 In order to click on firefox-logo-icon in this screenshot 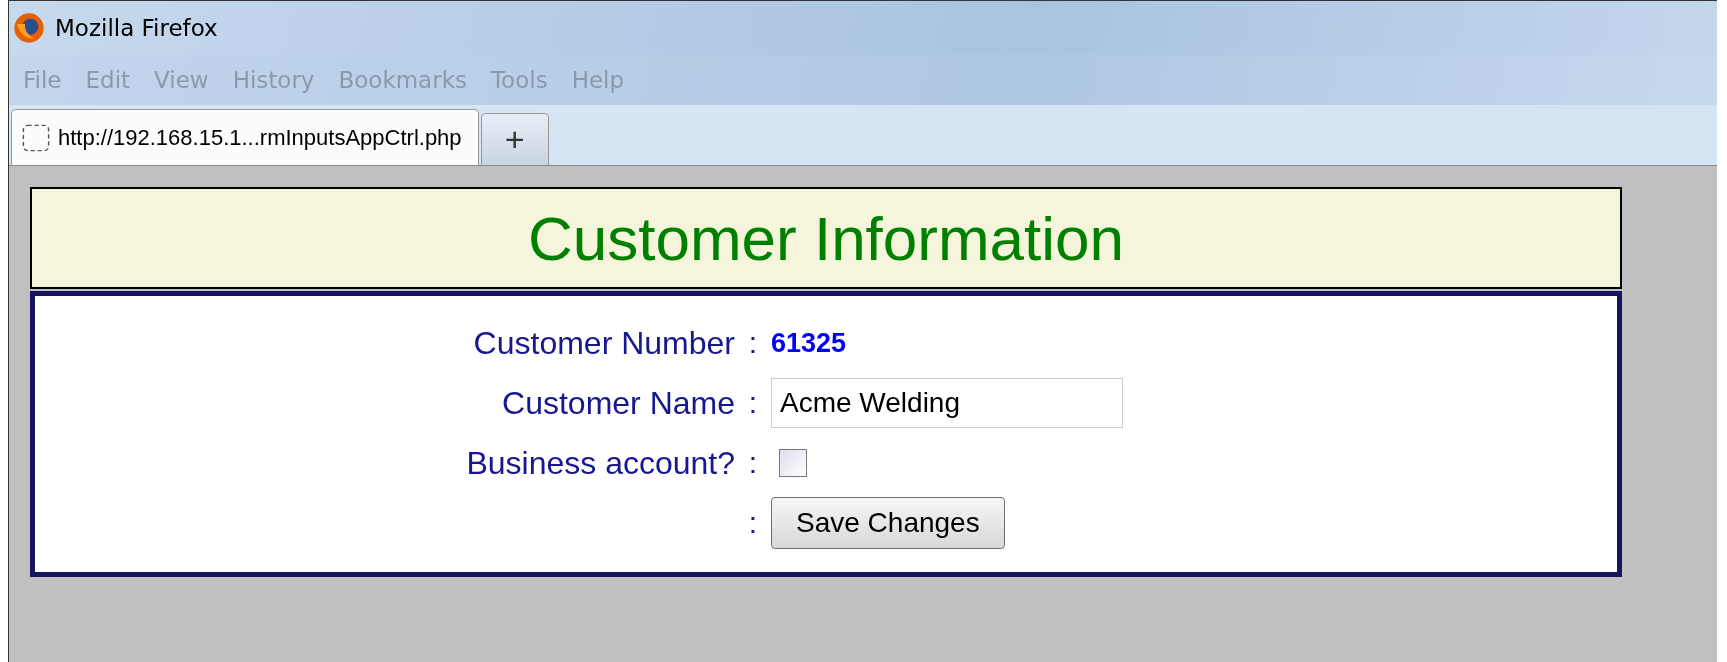, I will do `click(29, 28)`.